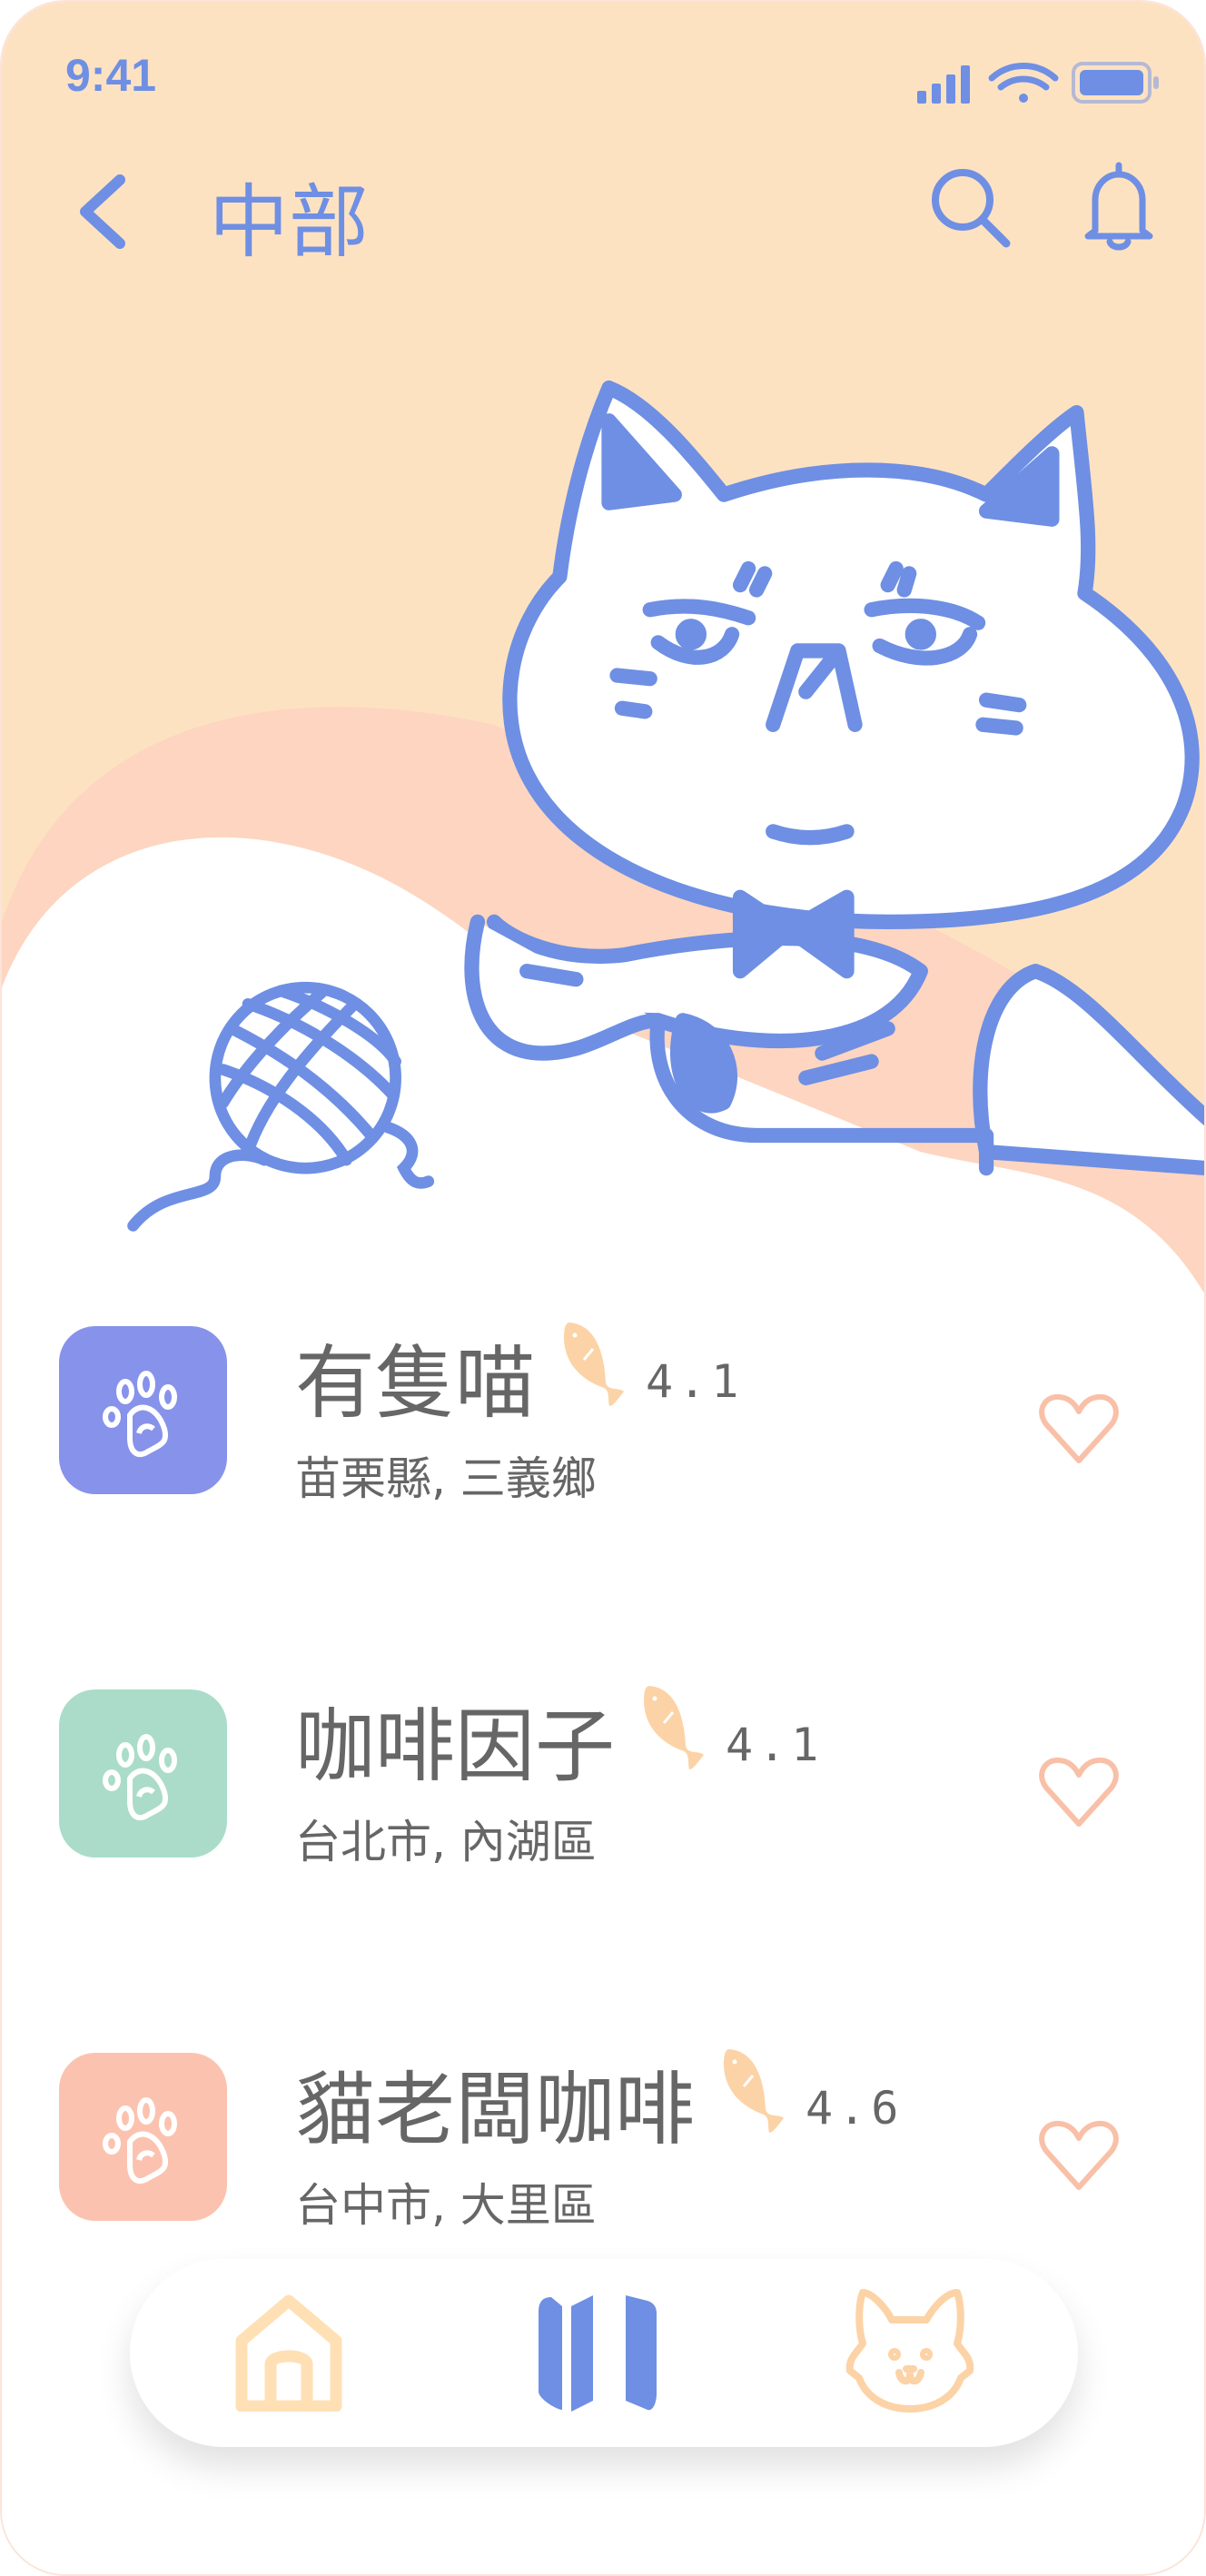  I want to click on bottom-nav, so click(604, 2353).